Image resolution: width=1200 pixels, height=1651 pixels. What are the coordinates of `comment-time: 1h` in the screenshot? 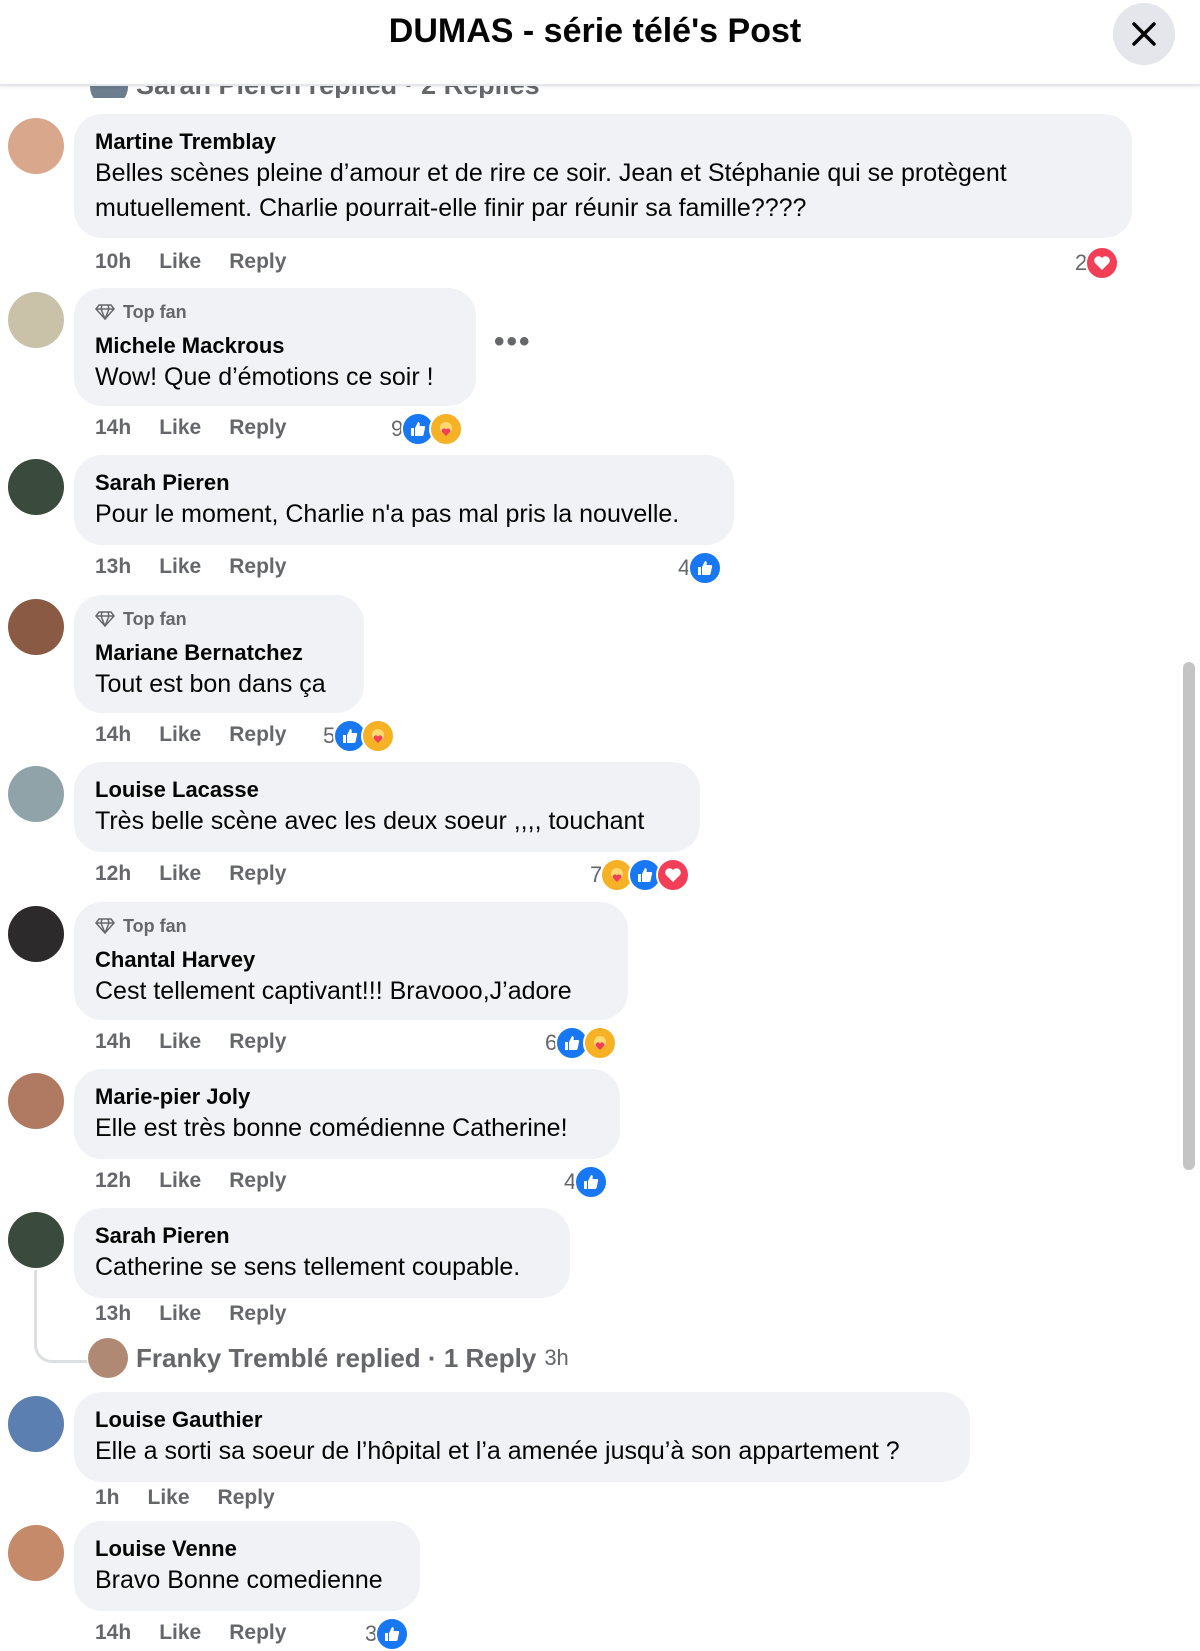 It's located at (107, 1498).